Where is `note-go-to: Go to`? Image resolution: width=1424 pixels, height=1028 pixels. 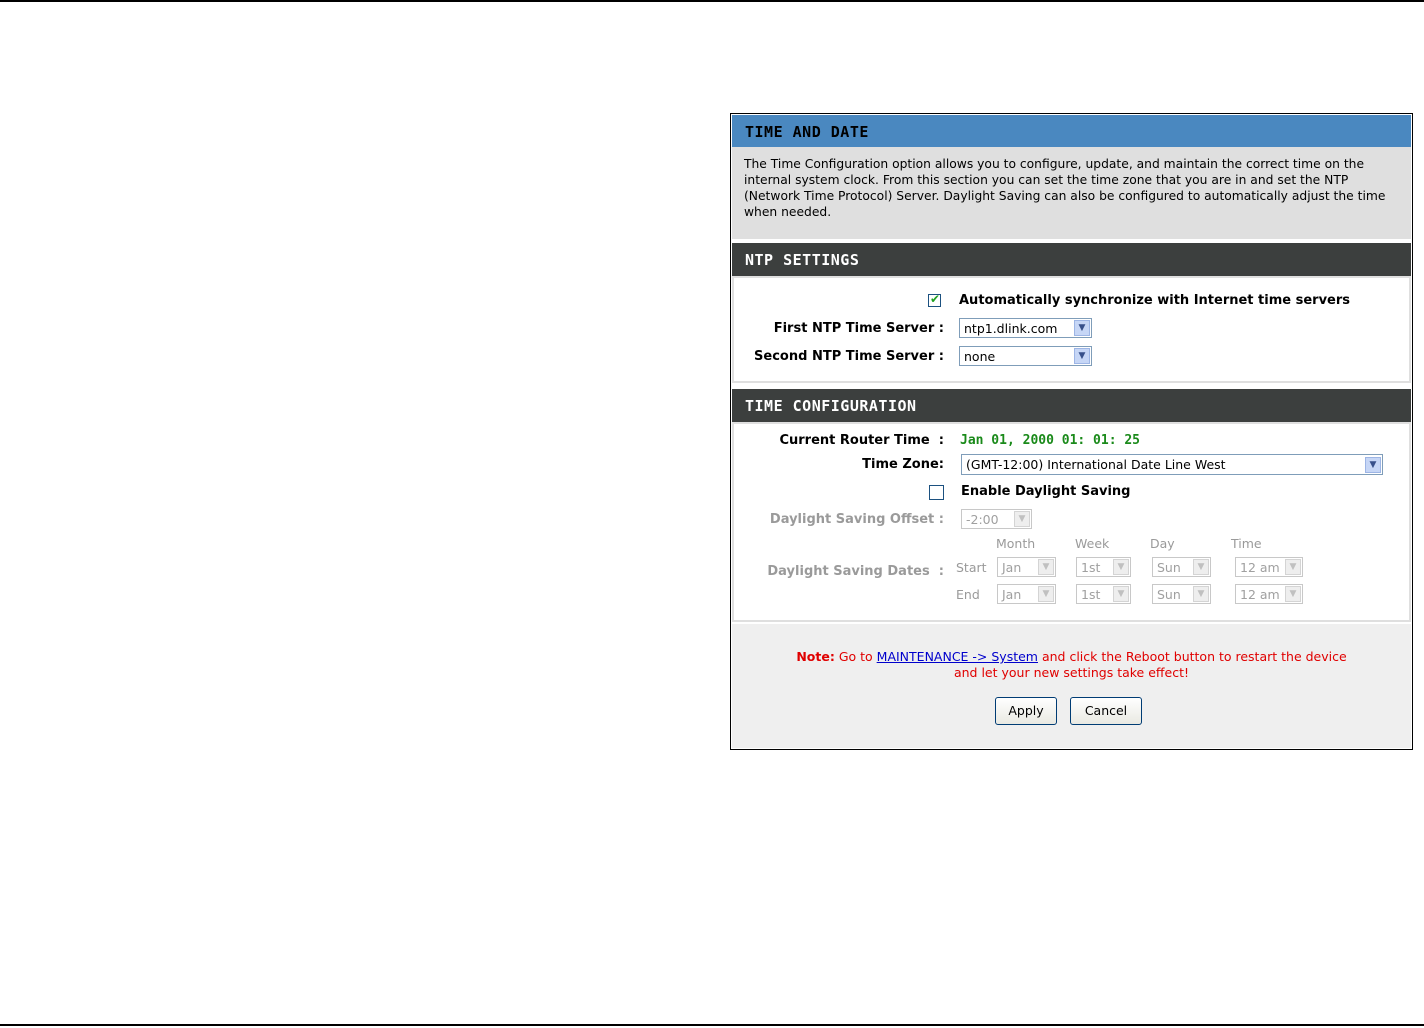
note-go-to: Go to is located at coordinates (855, 656).